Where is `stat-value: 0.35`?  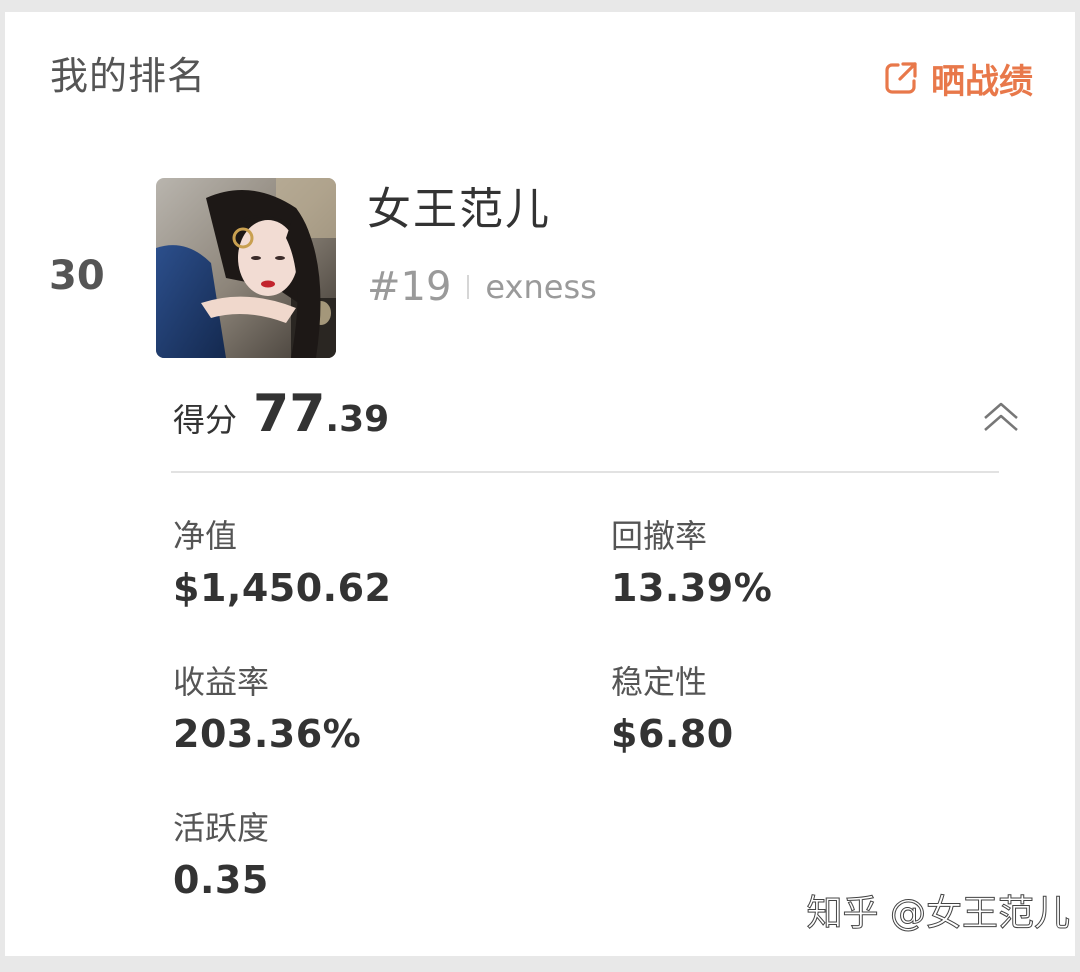 stat-value: 0.35 is located at coordinates (221, 880).